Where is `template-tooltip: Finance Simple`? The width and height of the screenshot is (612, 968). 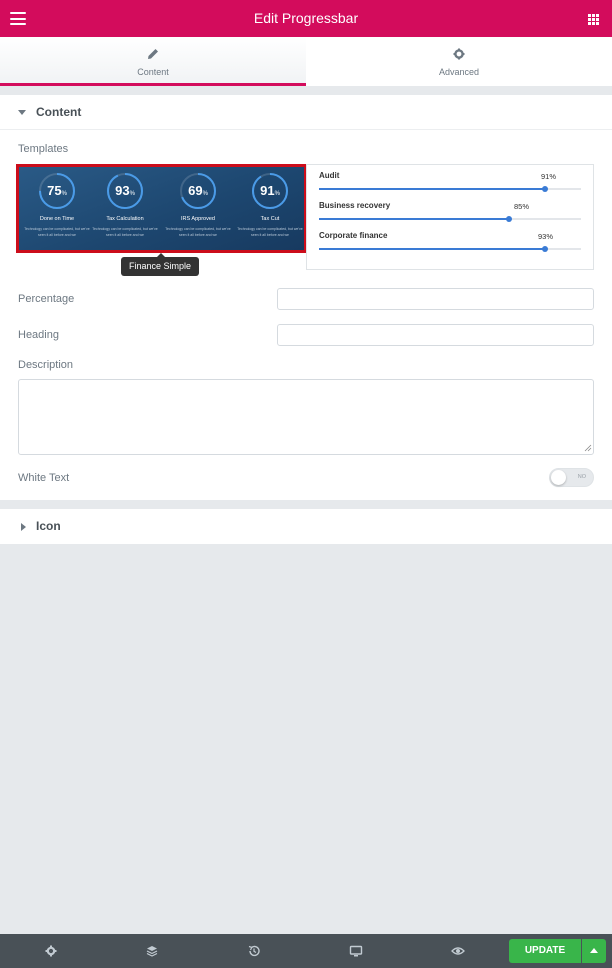
template-tooltip: Finance Simple is located at coordinates (160, 264).